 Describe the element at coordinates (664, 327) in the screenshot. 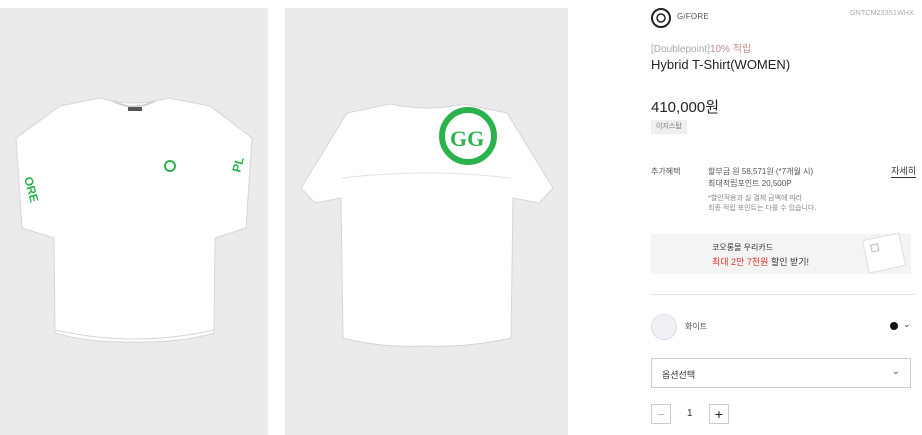

I see `color-swatch-white` at that location.